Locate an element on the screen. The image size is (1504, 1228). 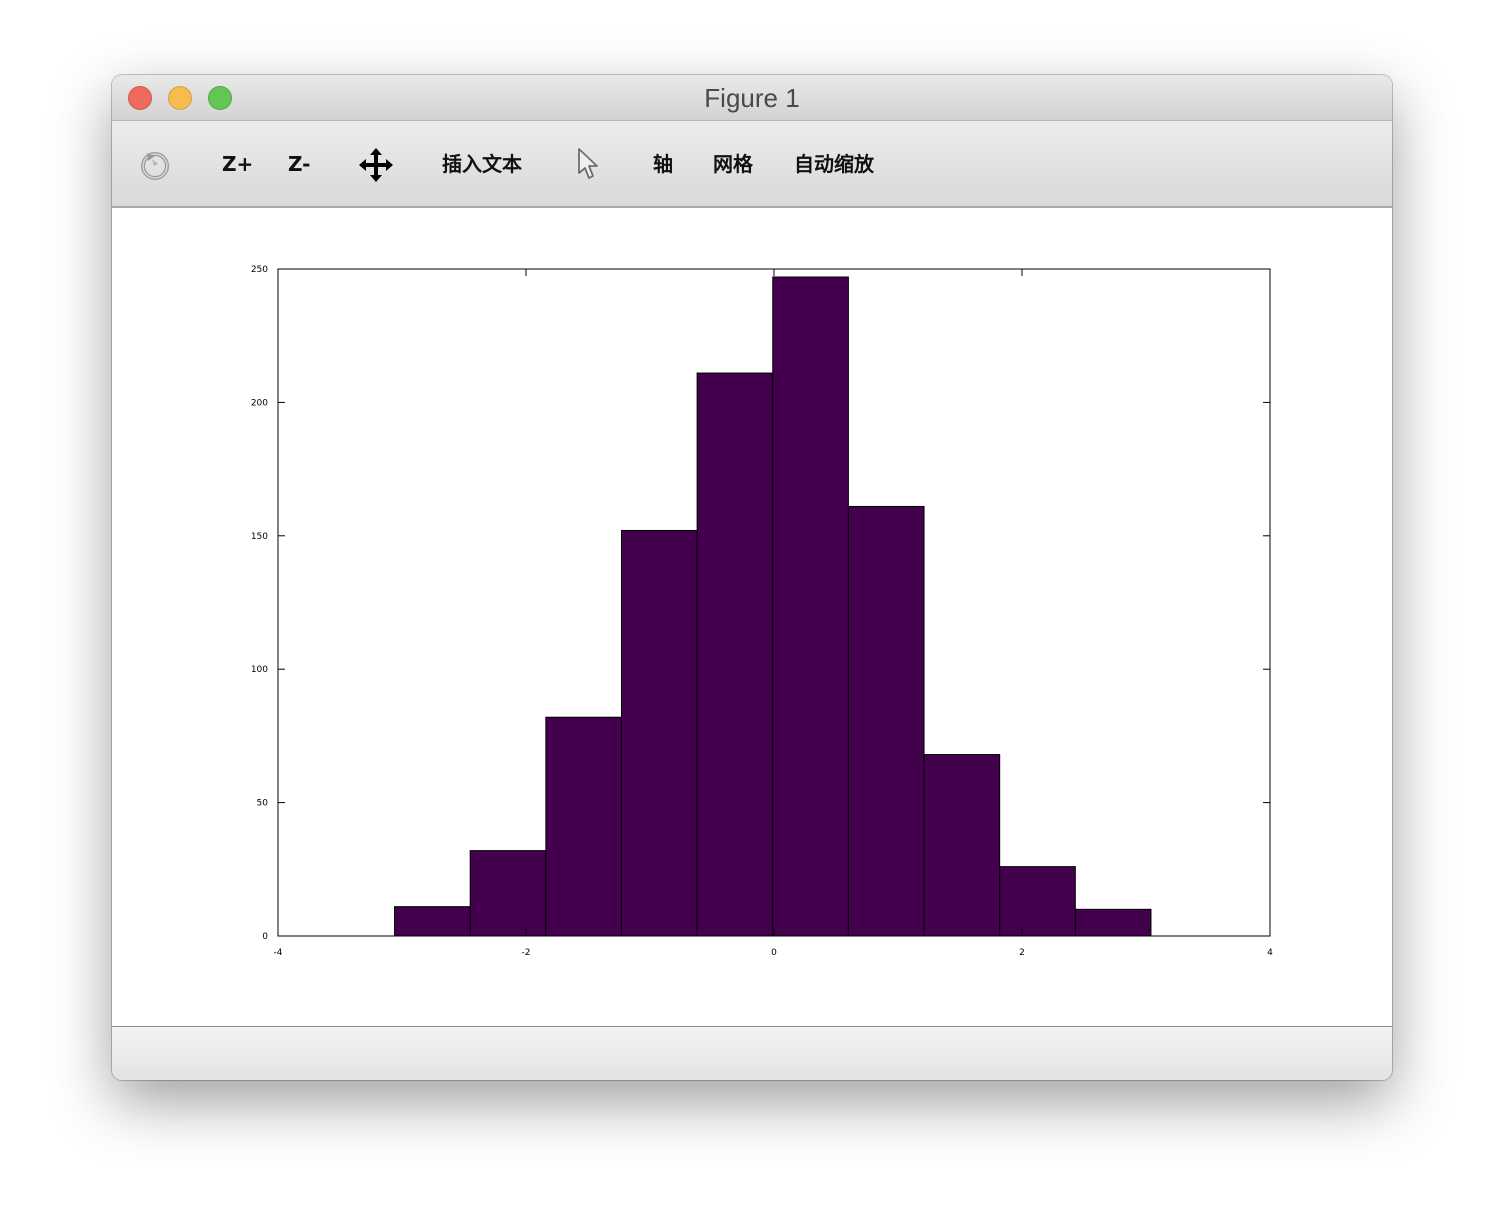
rotate-button is located at coordinates (156, 165).